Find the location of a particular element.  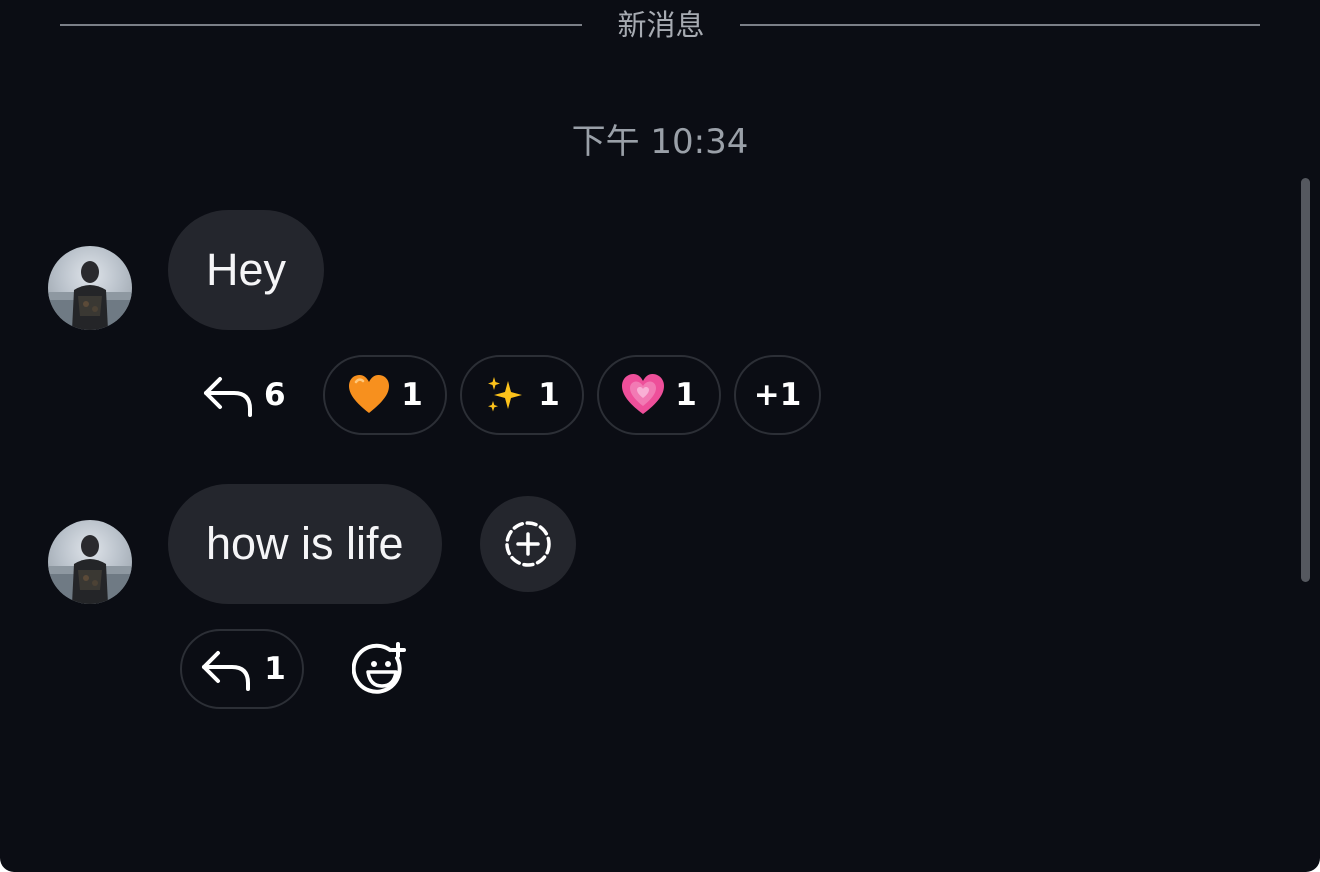

growing-pink-heart-emoji is located at coordinates (643, 394).